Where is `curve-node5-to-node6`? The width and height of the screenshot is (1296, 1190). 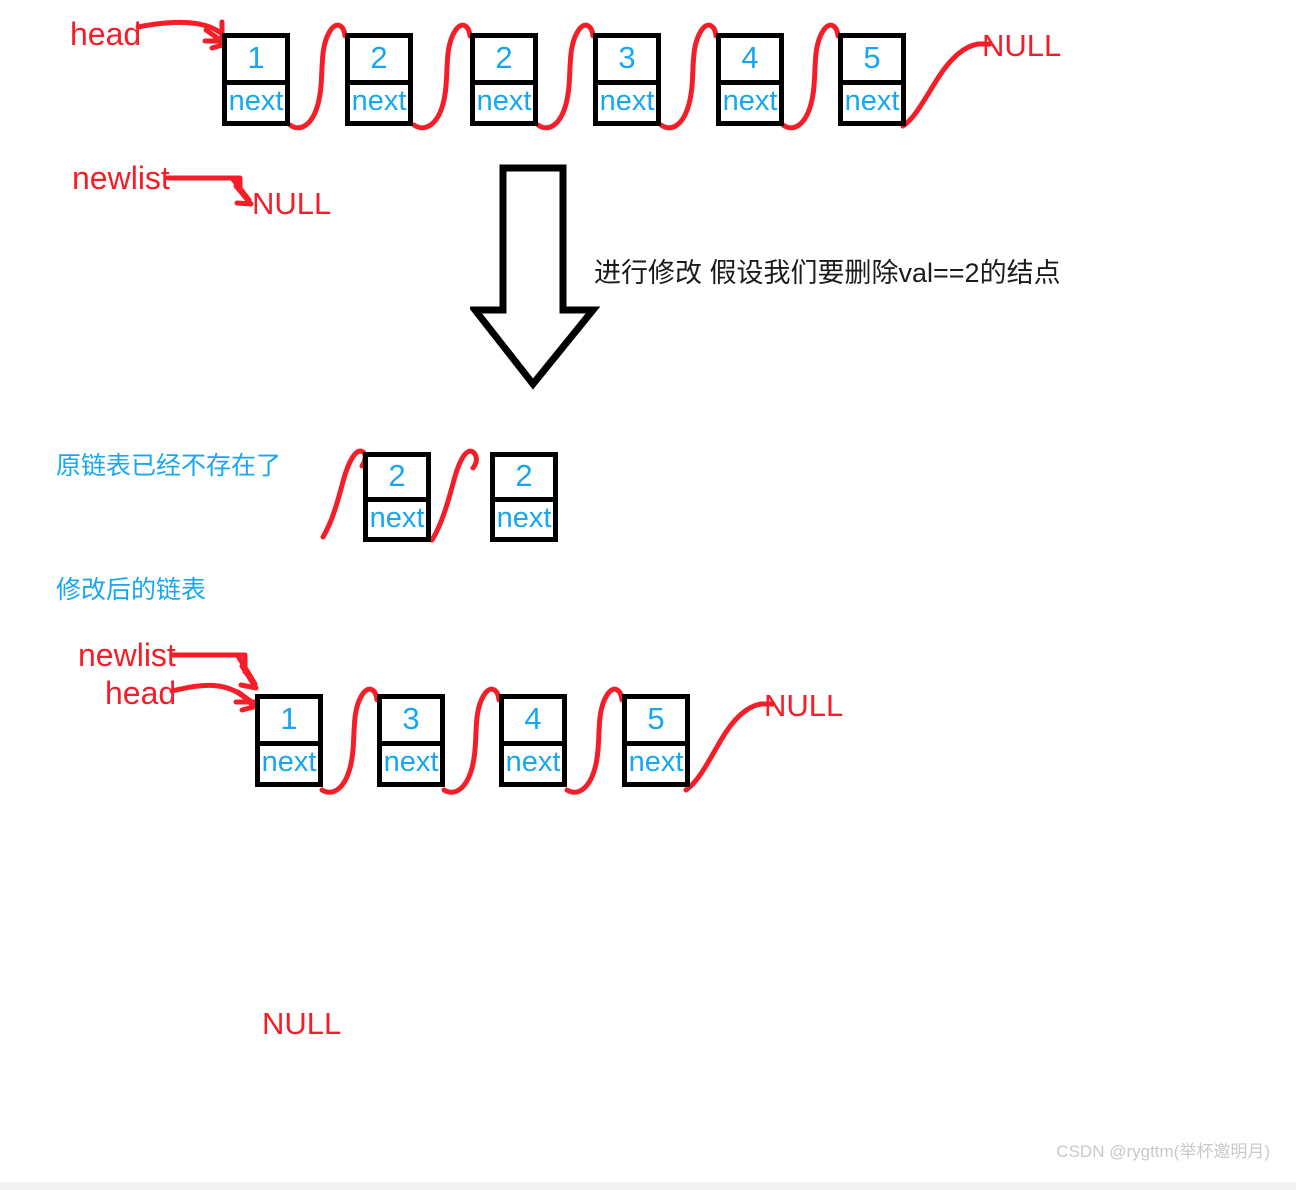
curve-node5-to-node6 is located at coordinates (810, 76).